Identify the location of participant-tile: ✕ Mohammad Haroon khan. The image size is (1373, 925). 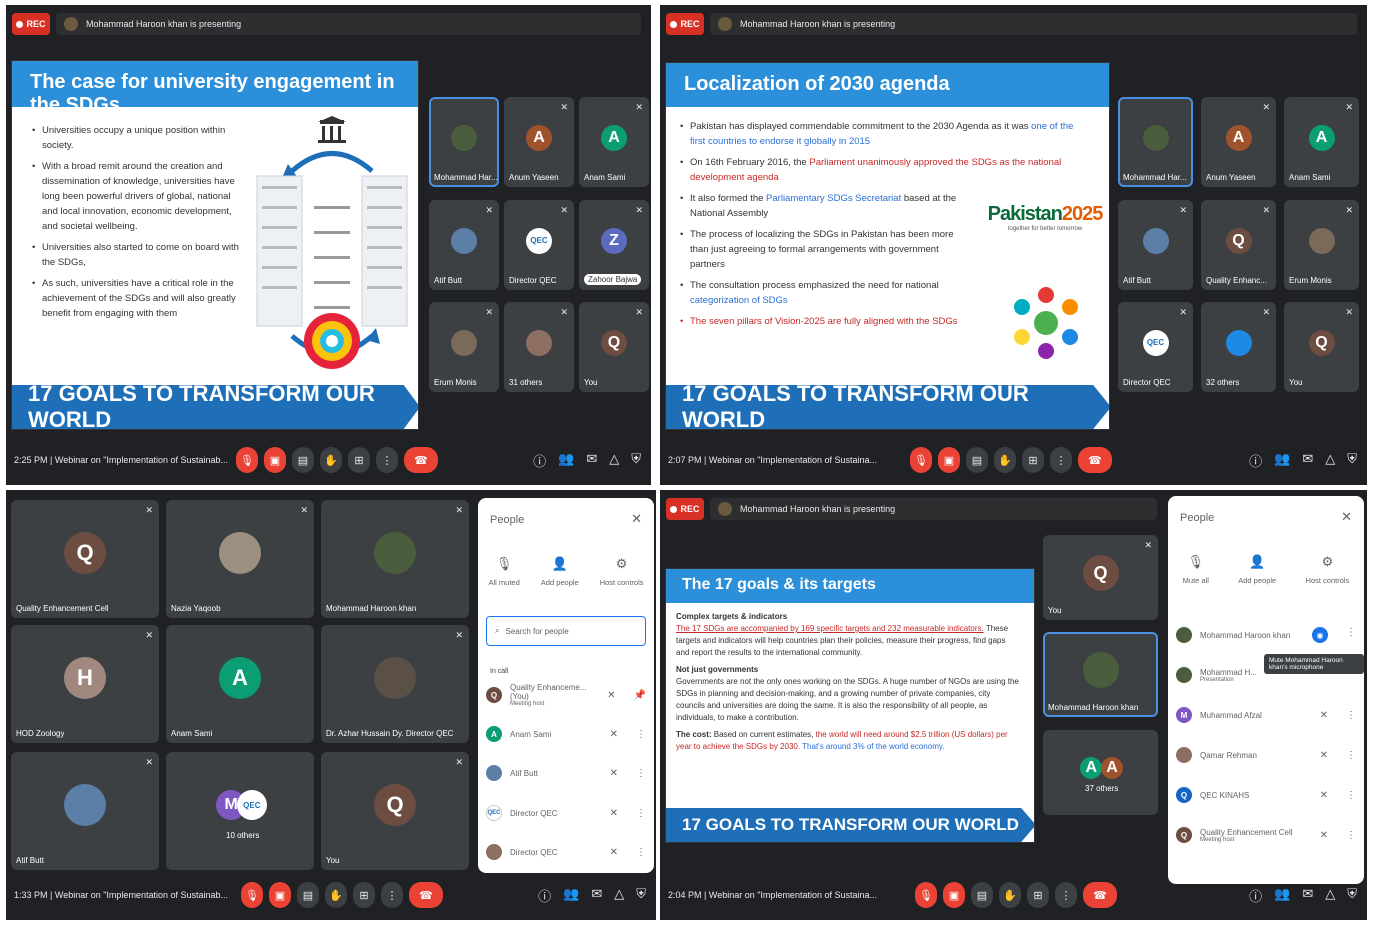
(395, 559).